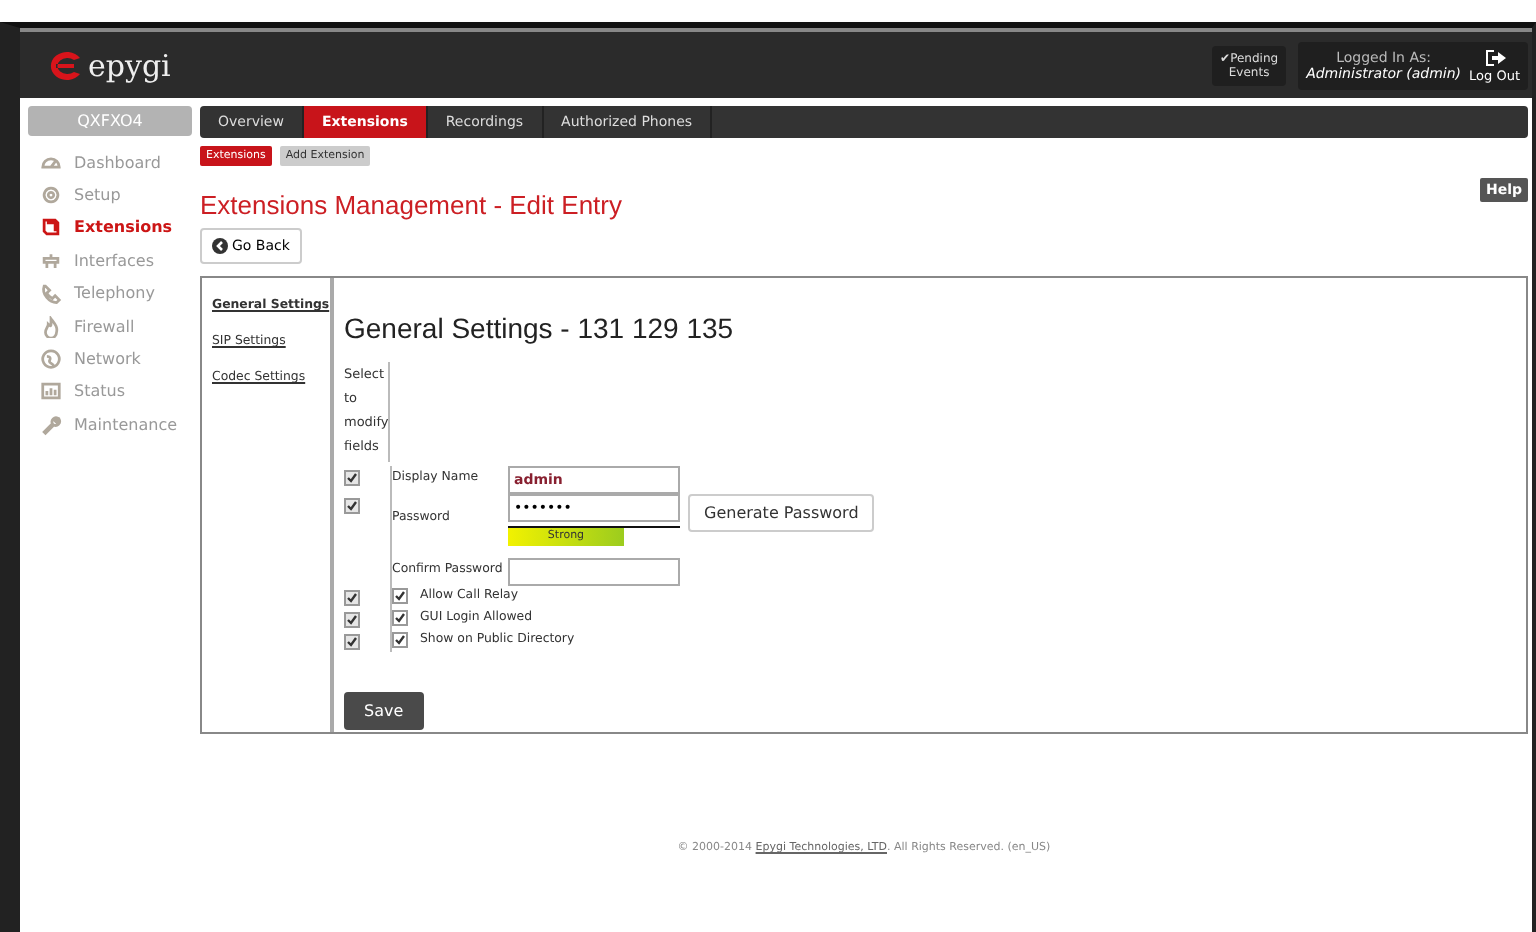 This screenshot has width=1536, height=932. Describe the element at coordinates (51, 391) in the screenshot. I see `chart-icon` at that location.